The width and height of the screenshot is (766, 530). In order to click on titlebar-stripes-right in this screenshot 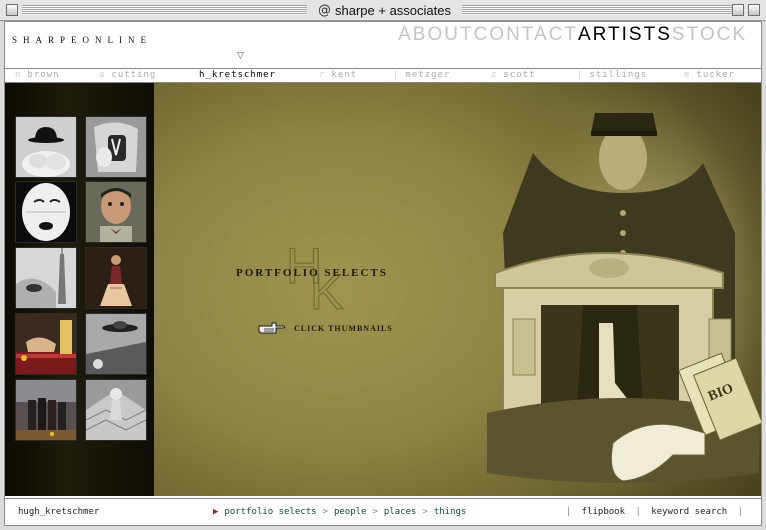, I will do `click(603, 10)`.